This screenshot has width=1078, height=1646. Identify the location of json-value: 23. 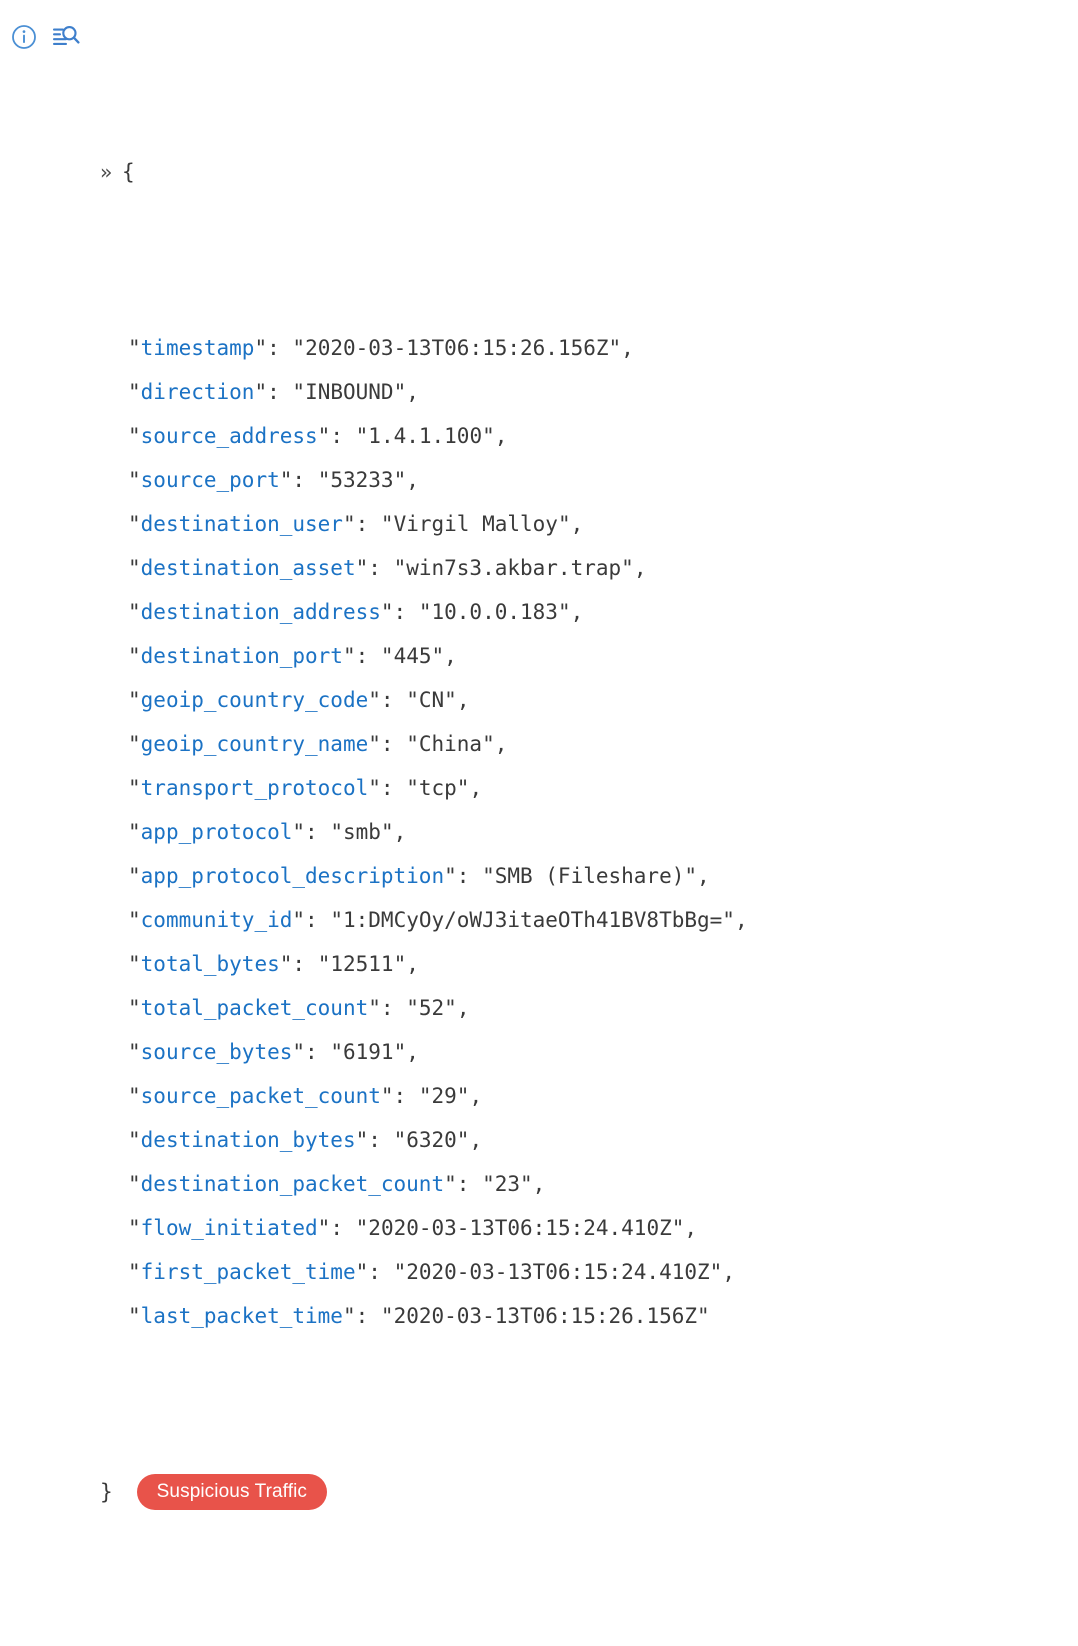
(507, 1184).